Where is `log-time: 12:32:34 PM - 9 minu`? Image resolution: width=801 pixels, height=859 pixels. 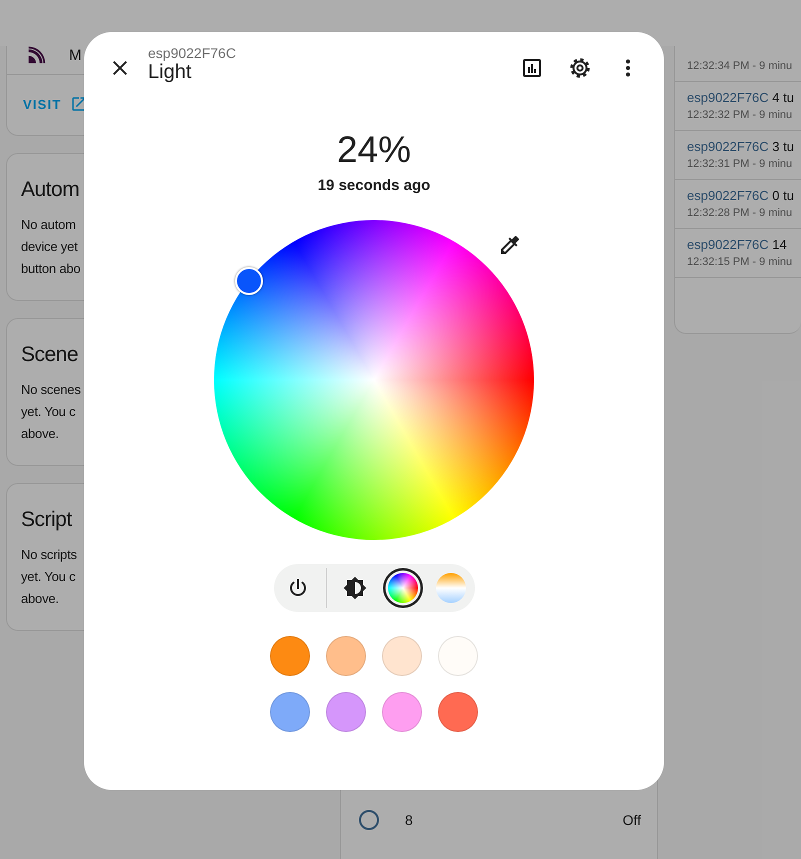 log-time: 12:32:34 PM - 9 minu is located at coordinates (740, 66).